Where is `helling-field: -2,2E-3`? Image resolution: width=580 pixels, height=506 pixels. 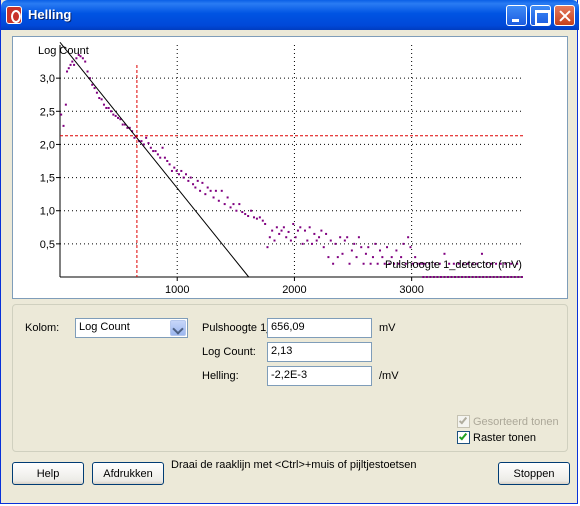 helling-field: -2,2E-3 is located at coordinates (319, 376).